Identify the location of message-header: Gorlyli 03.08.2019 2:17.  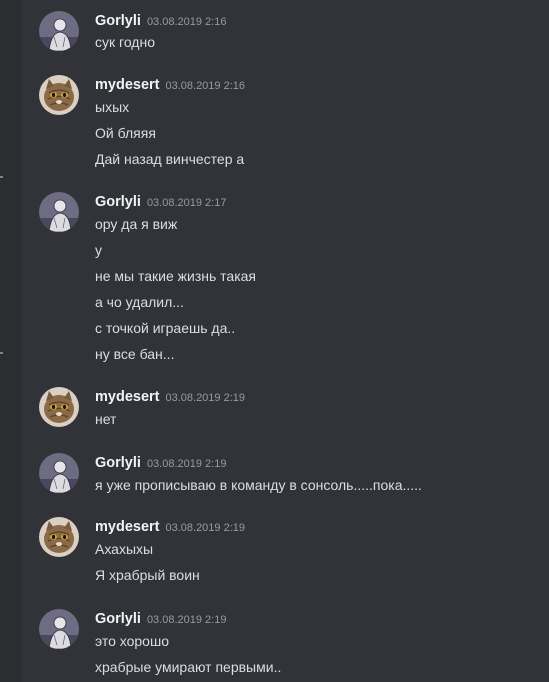
(160, 202).